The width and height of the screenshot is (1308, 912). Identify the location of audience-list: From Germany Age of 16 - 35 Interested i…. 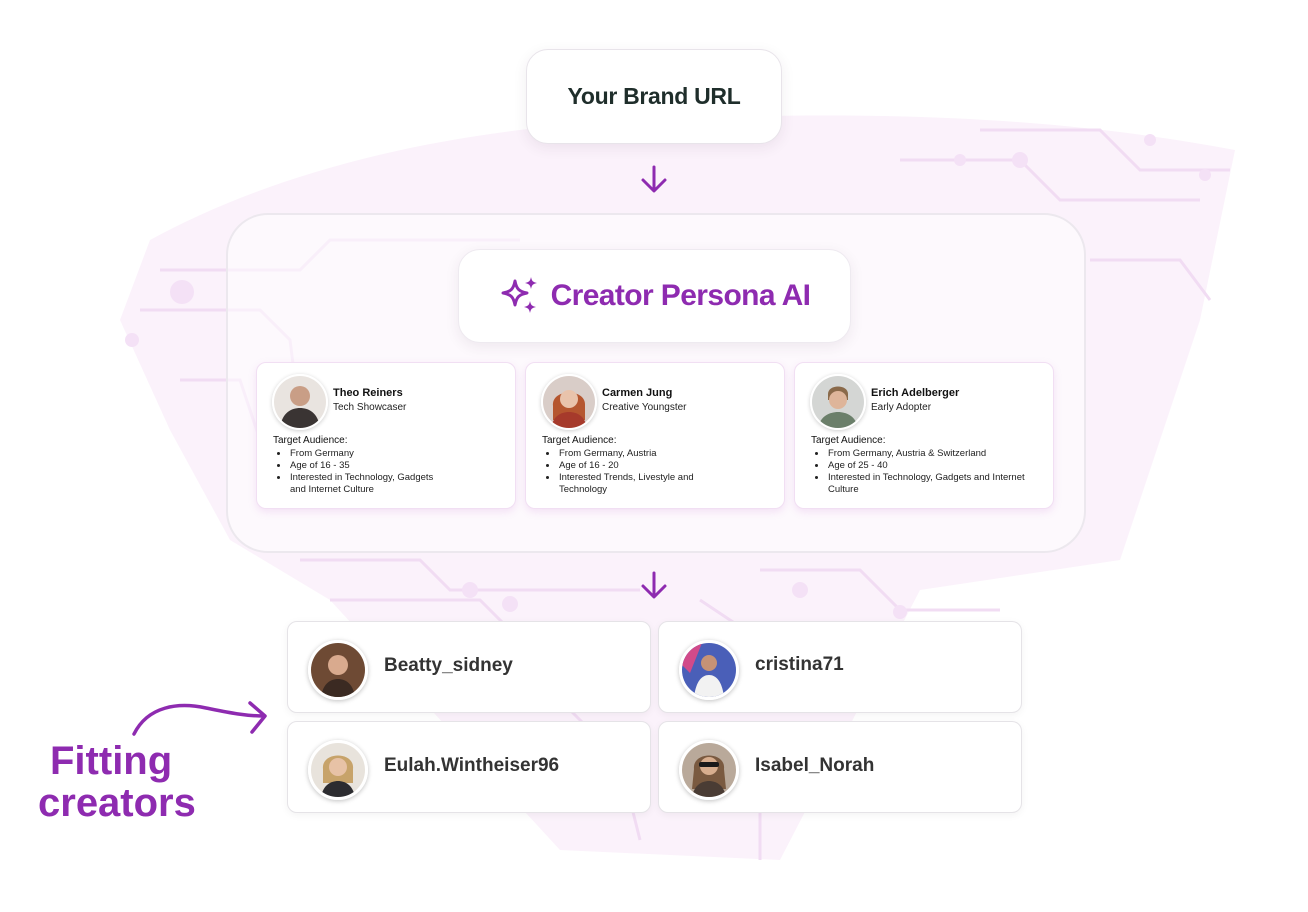
(359, 472).